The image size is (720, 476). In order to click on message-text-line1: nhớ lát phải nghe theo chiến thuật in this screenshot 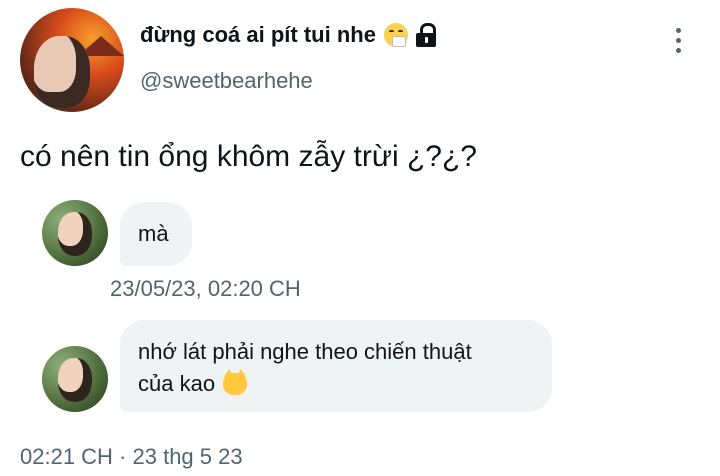, I will do `click(305, 351)`.